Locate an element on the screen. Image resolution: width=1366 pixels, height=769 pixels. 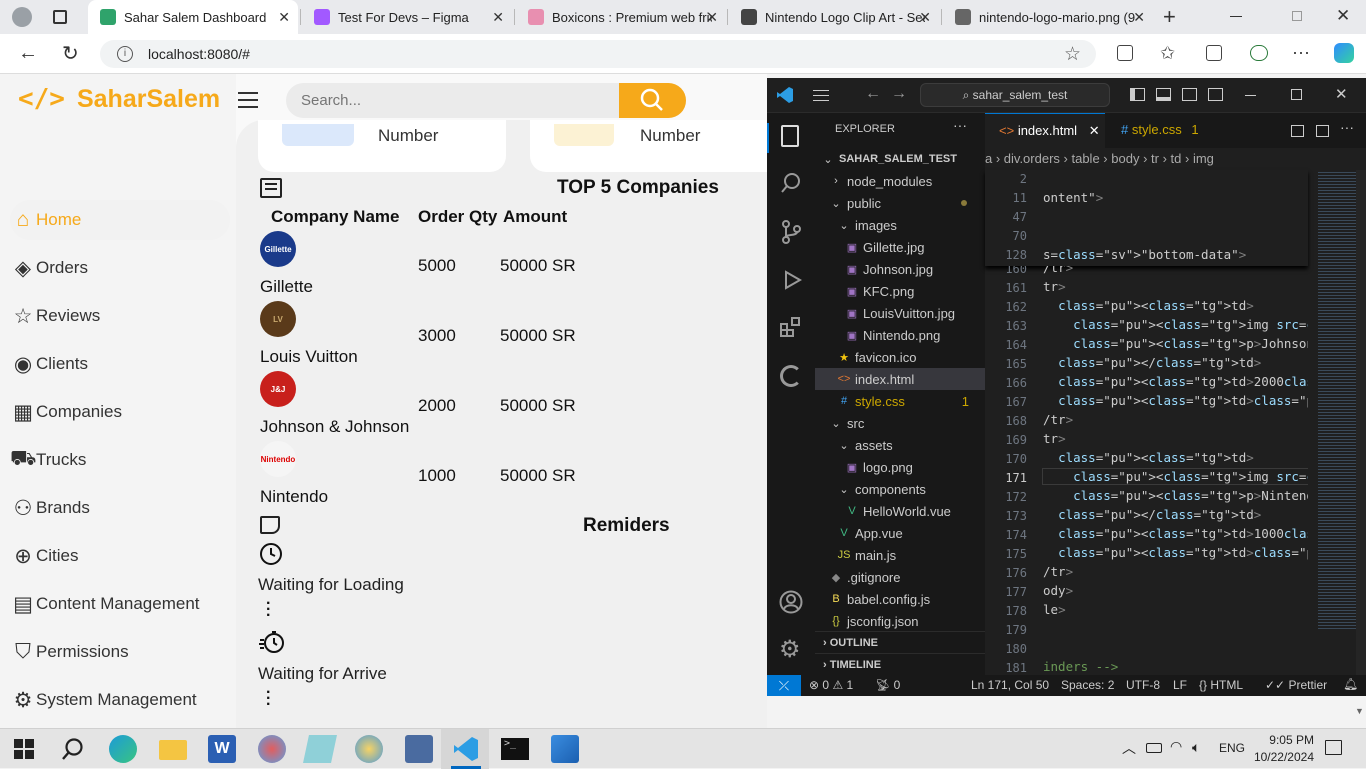
ports-indicator: 📡︎ 0 is located at coordinates (887, 685).